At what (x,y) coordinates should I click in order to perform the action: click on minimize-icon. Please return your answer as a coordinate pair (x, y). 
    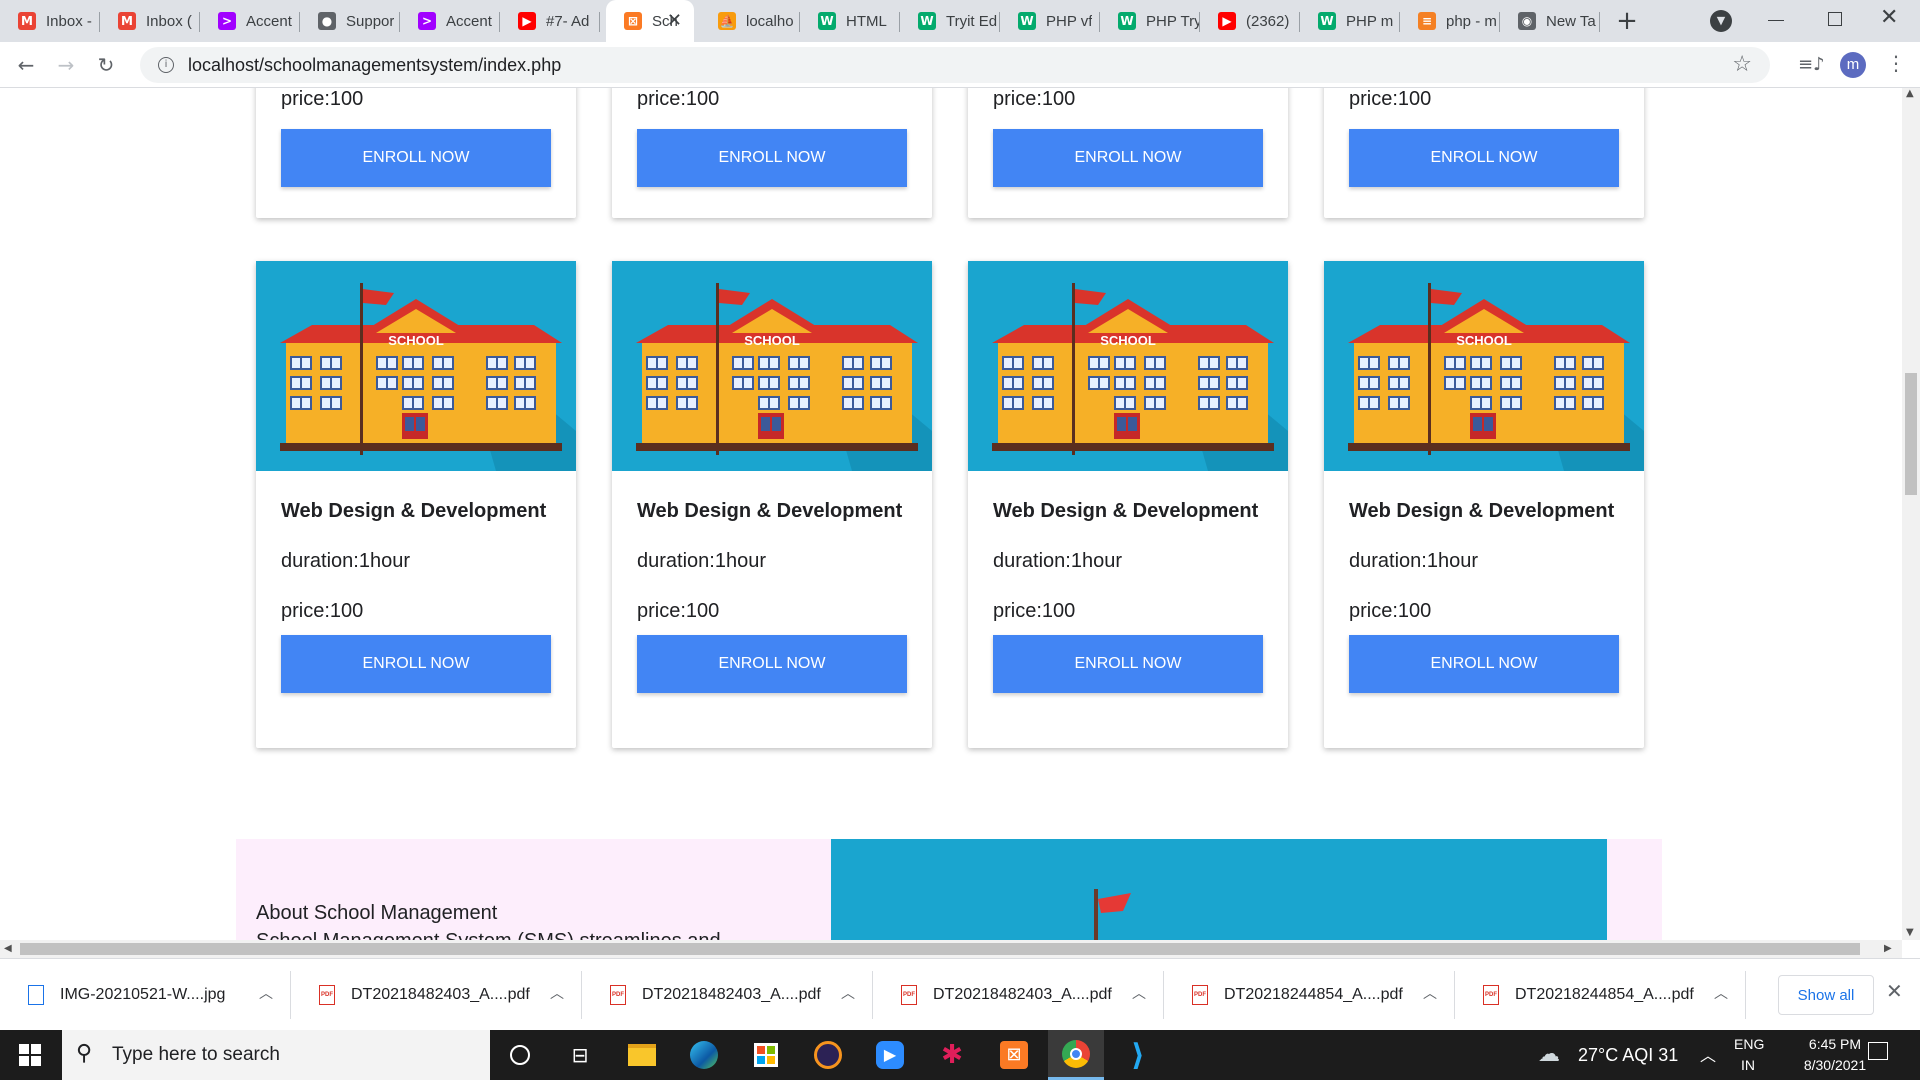
    Looking at the image, I should click on (1776, 20).